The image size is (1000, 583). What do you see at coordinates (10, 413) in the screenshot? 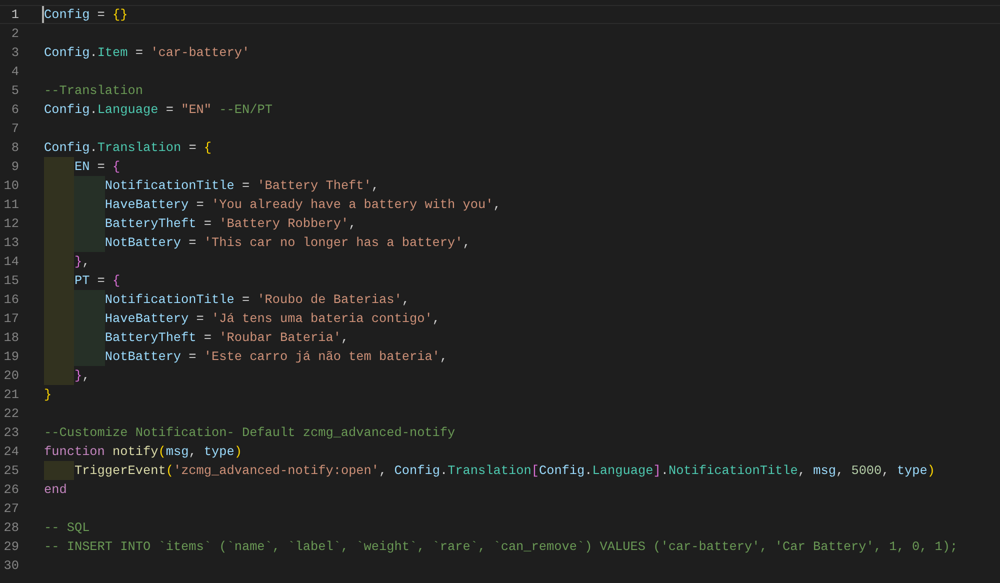
I see `line-number: 22` at bounding box center [10, 413].